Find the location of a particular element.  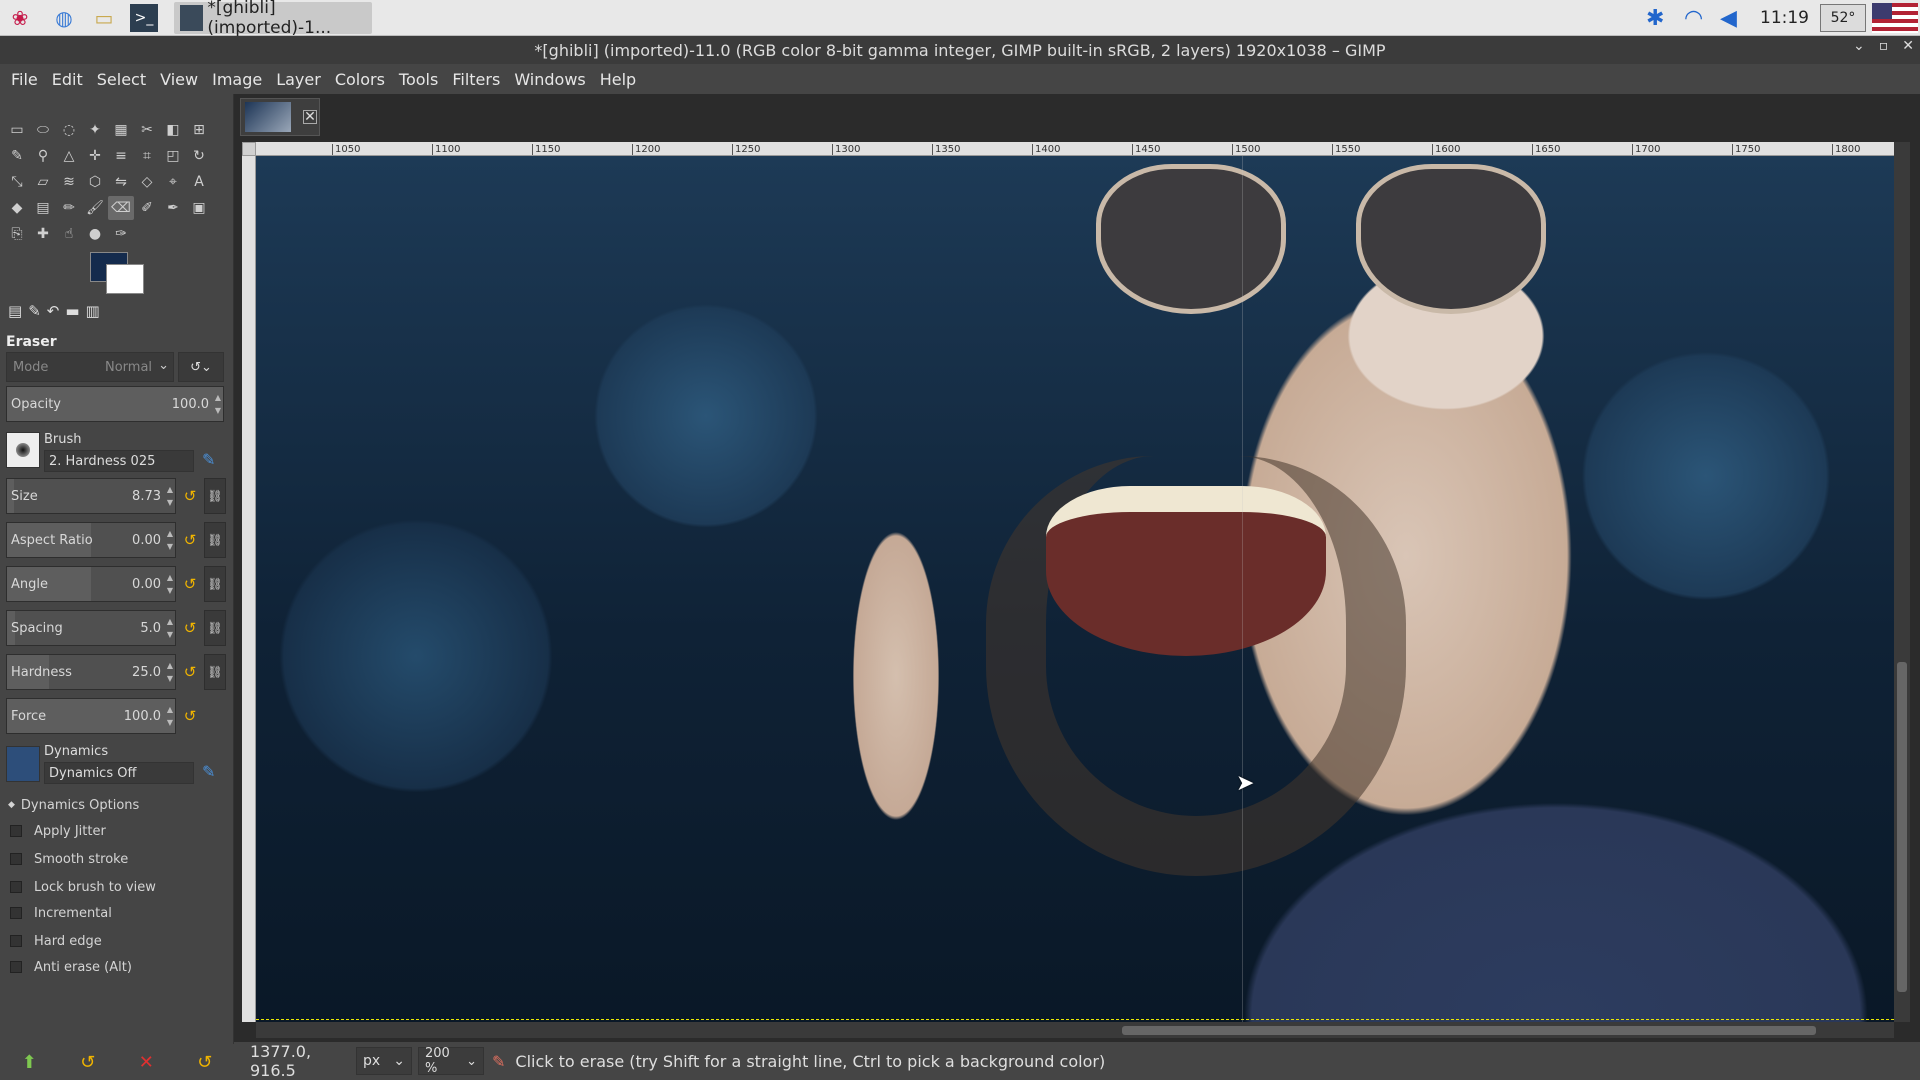

scissors-icon: ✂ is located at coordinates (147, 130).